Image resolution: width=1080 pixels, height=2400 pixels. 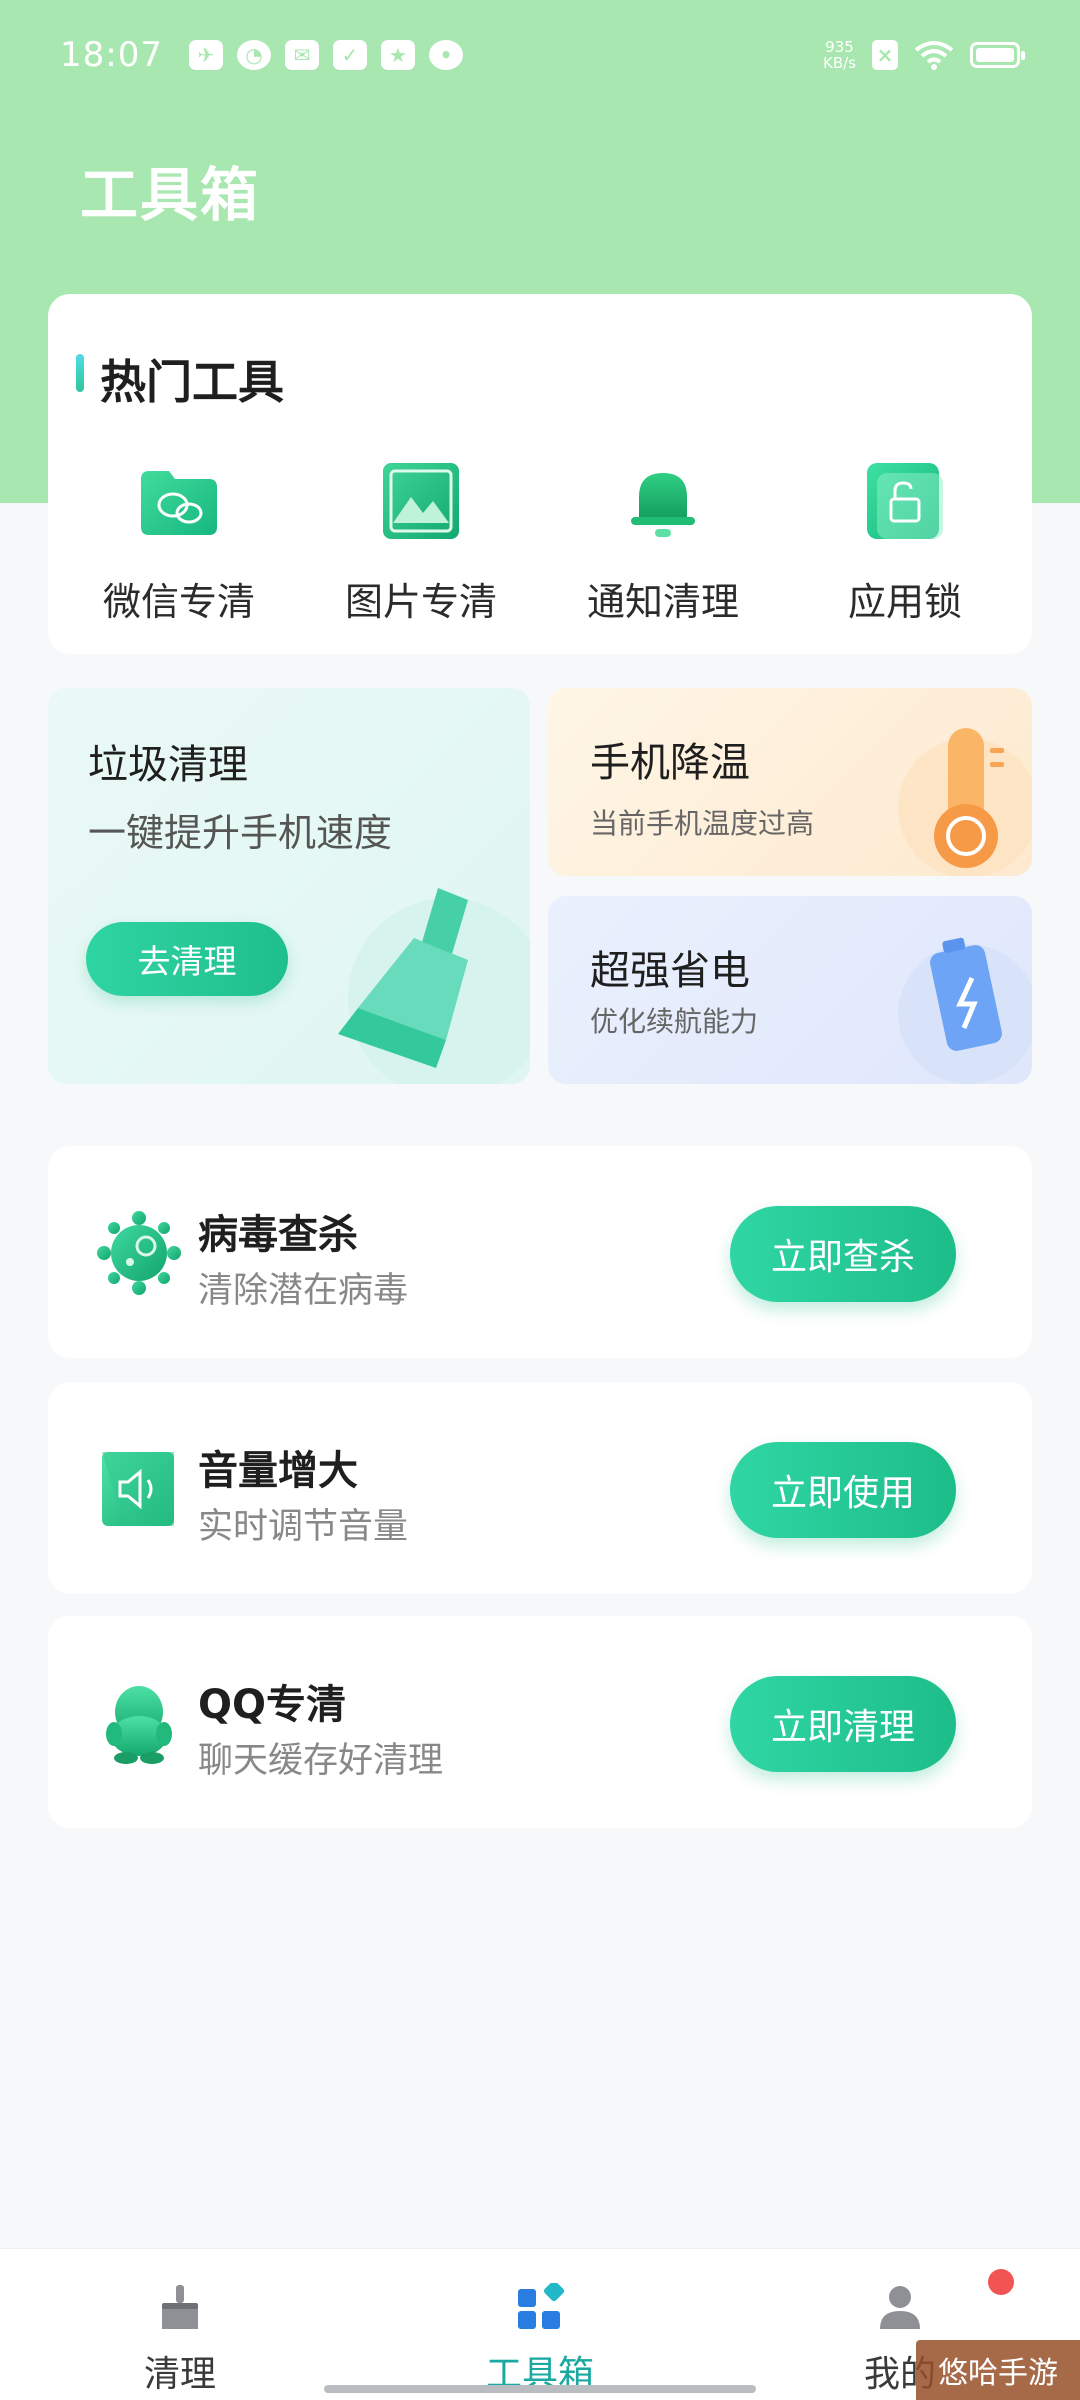 What do you see at coordinates (997, 55) in the screenshot?
I see `battery-icon` at bounding box center [997, 55].